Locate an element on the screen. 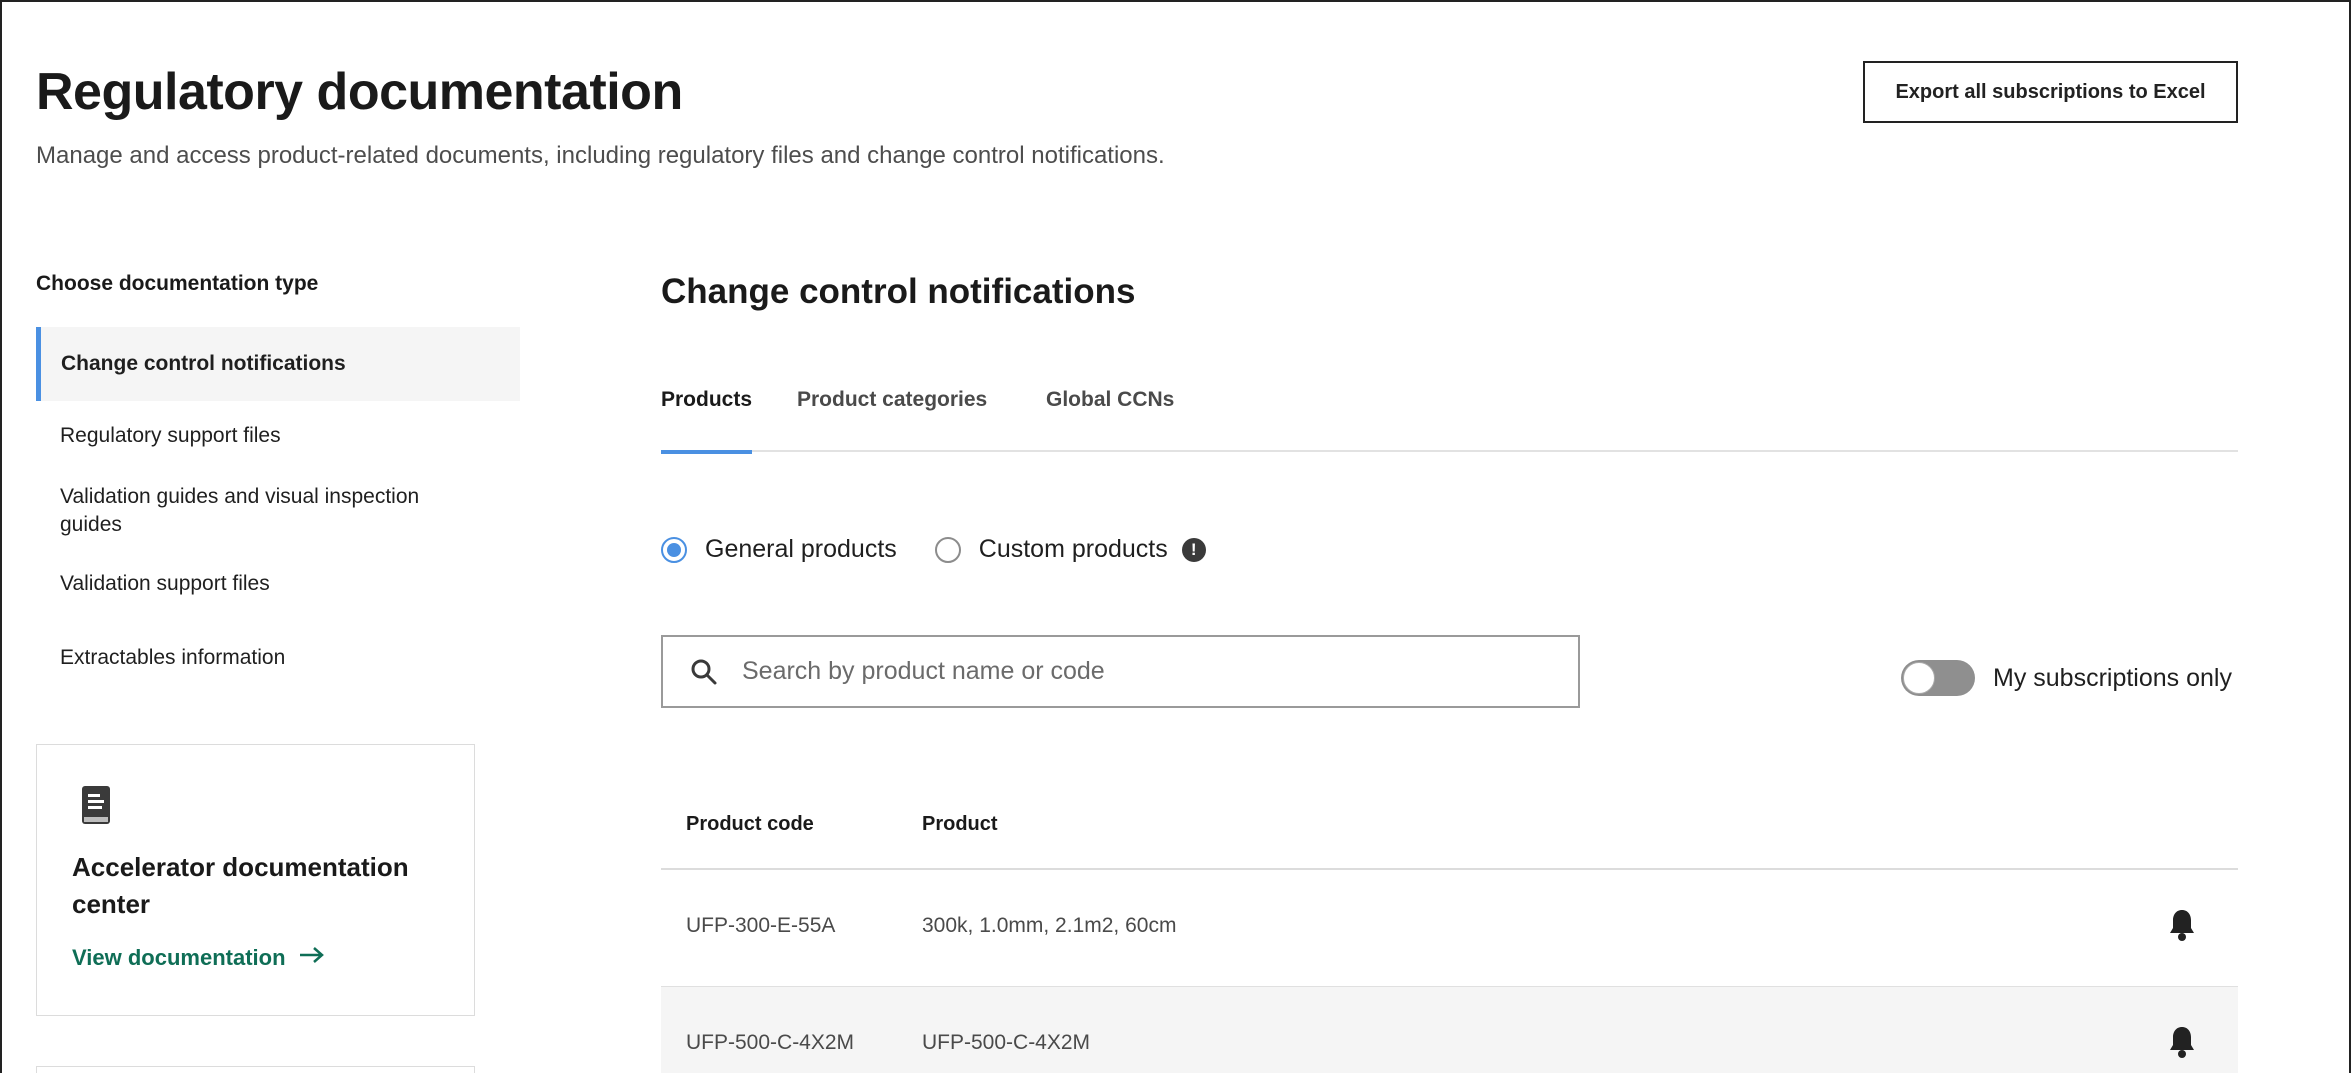  product-code-cell: UFP-500-C-4X2M is located at coordinates (770, 1042).